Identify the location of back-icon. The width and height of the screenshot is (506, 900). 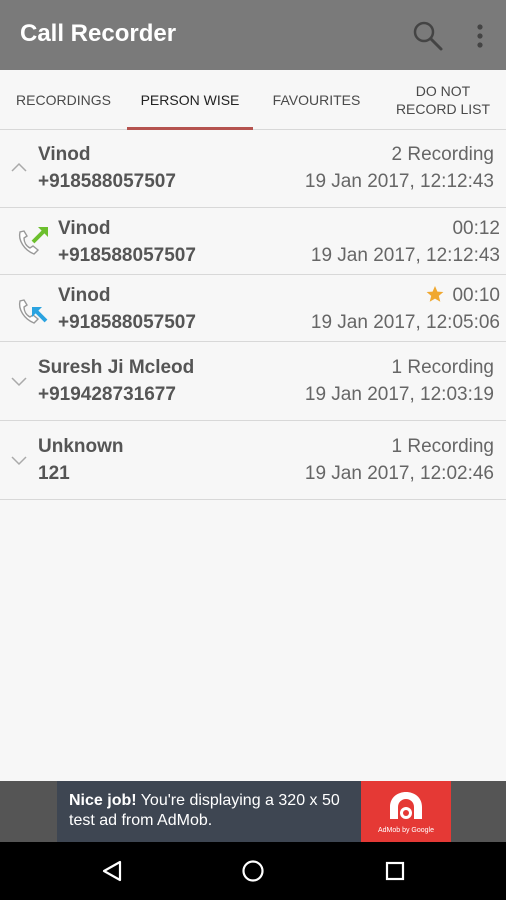
(112, 871).